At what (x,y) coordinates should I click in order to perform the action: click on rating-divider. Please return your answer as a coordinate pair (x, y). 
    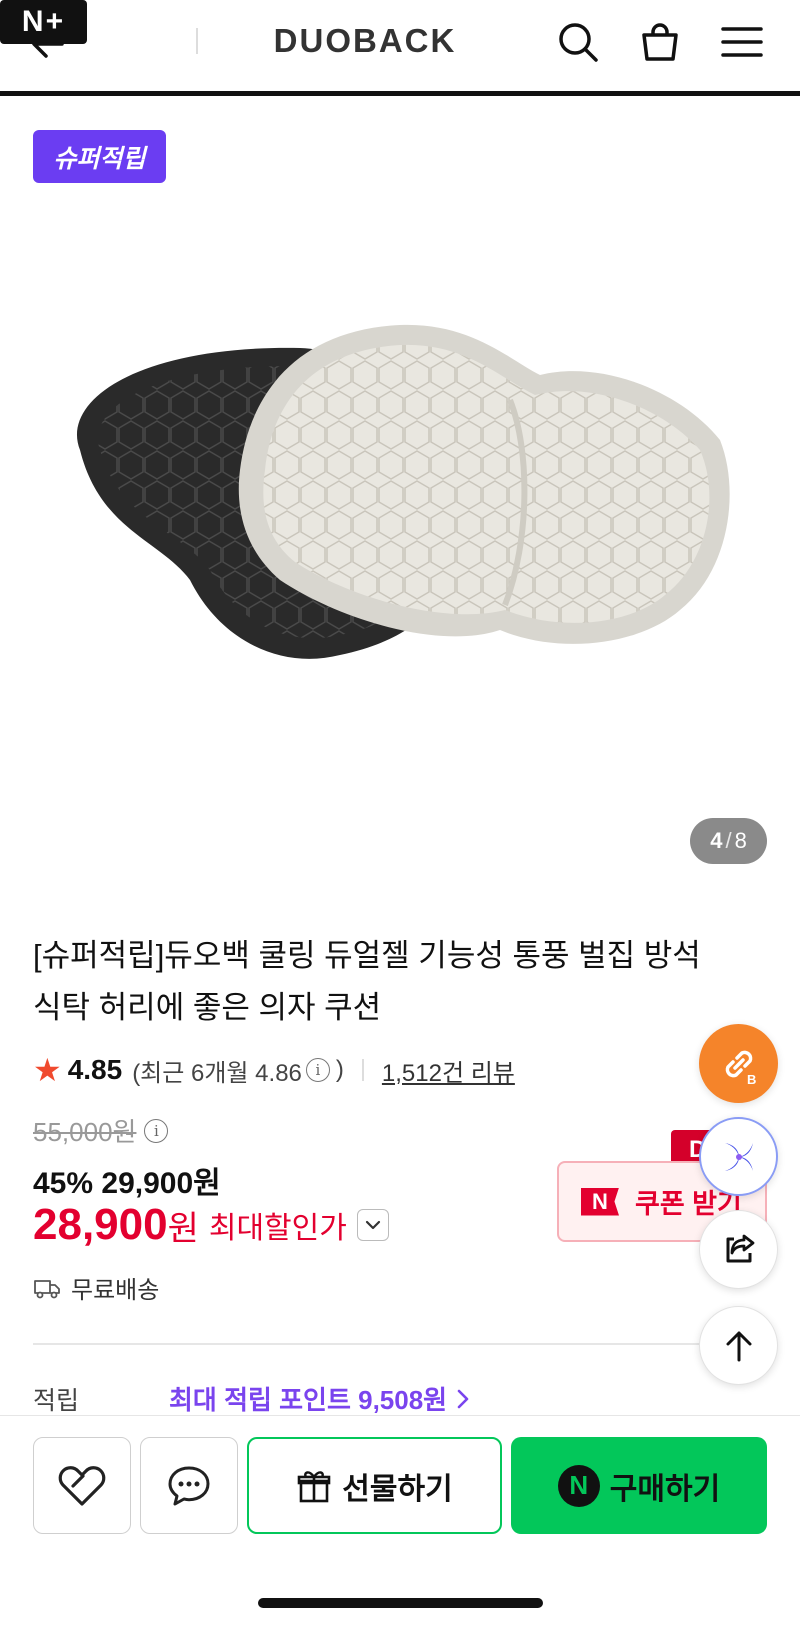
    Looking at the image, I should click on (362, 1070).